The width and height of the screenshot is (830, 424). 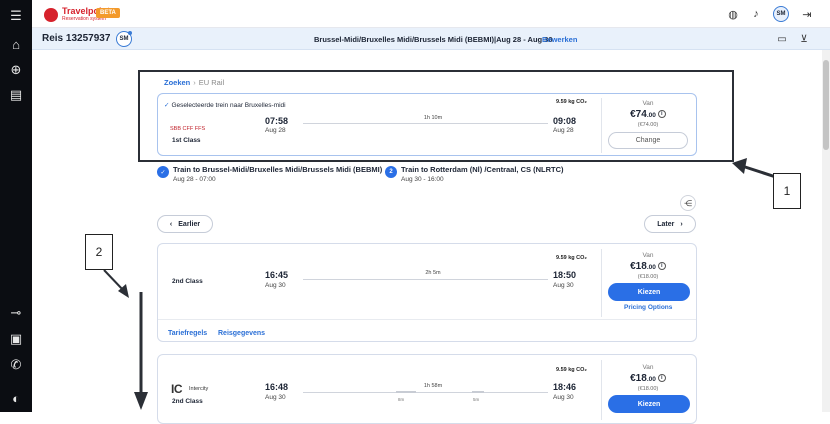 I want to click on arrow-2a-line, so click(x=114, y=280).